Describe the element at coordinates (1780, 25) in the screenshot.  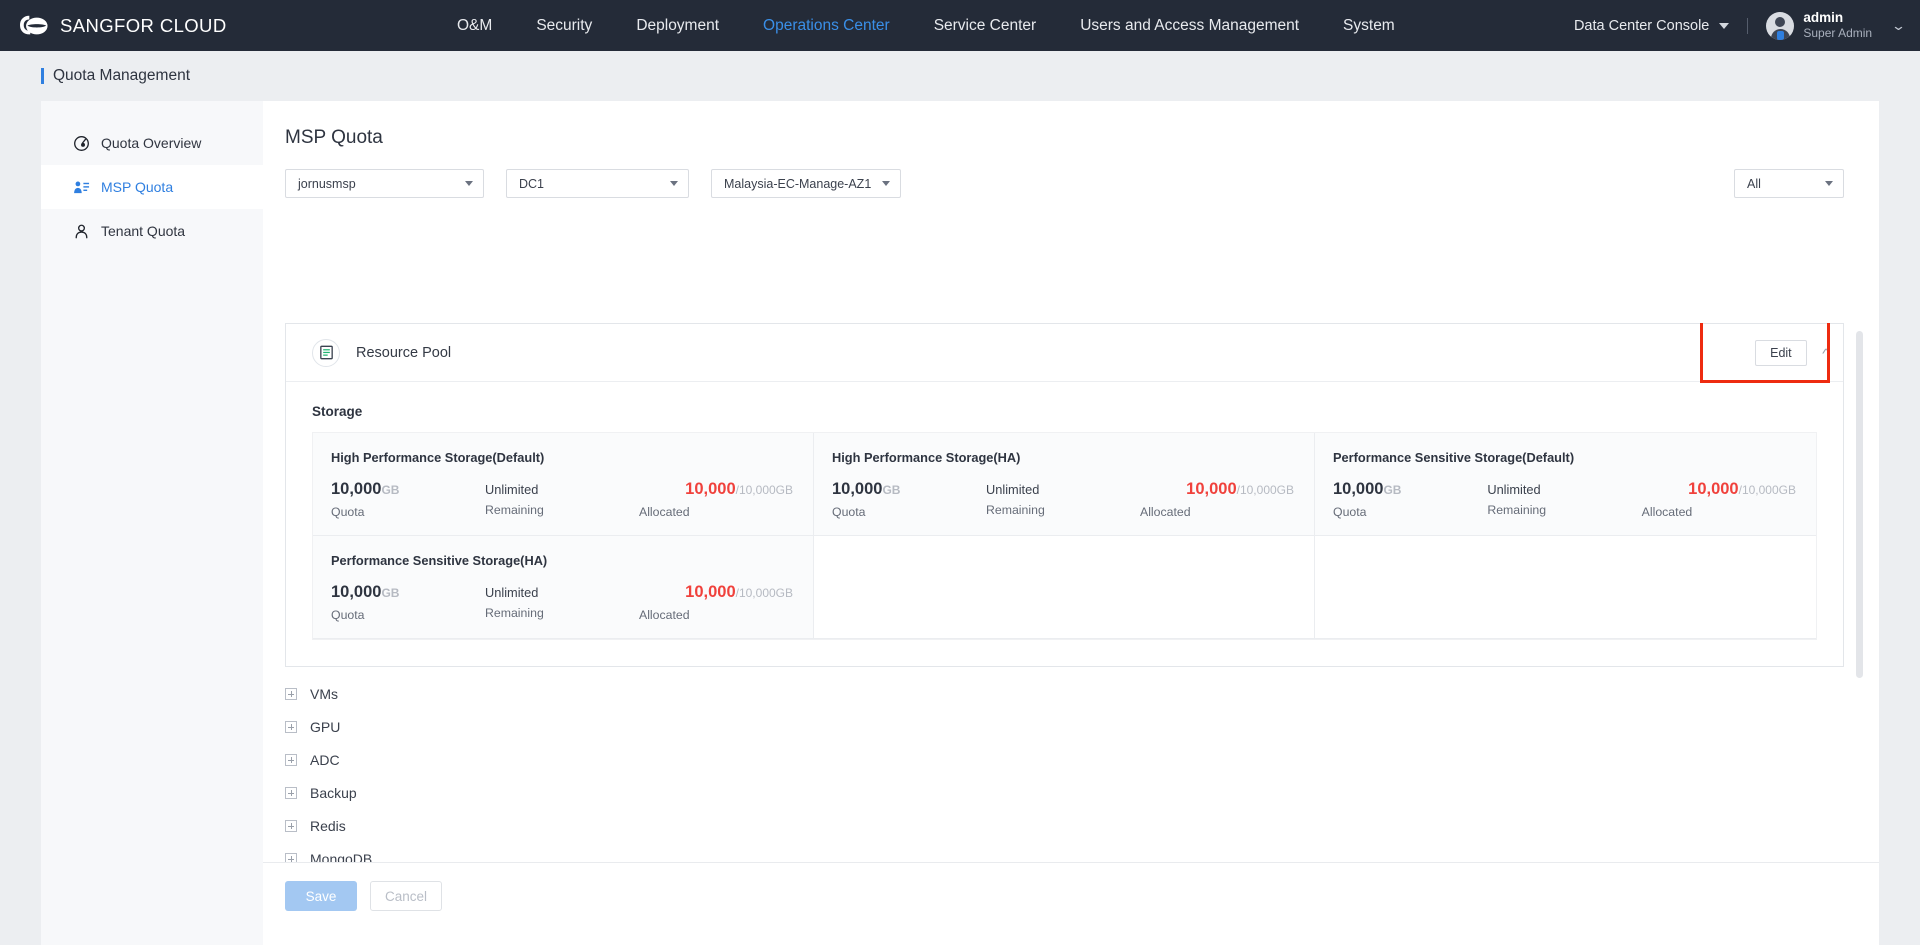
I see `avatar` at that location.